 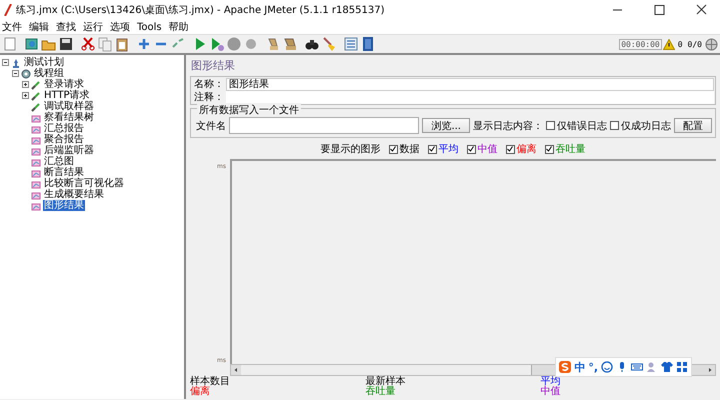 I want to click on globe-icon, so click(x=711, y=44).